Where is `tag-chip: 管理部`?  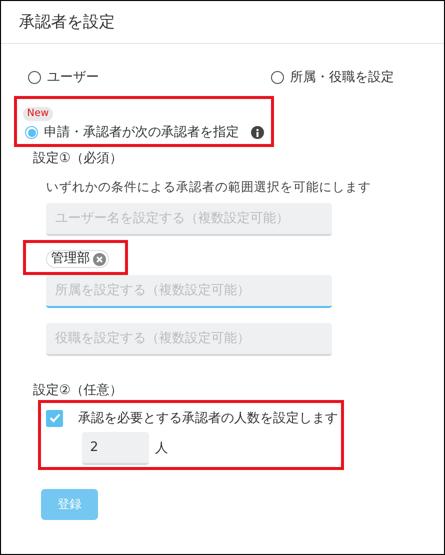
tag-chip: 管理部 is located at coordinates (77, 259).